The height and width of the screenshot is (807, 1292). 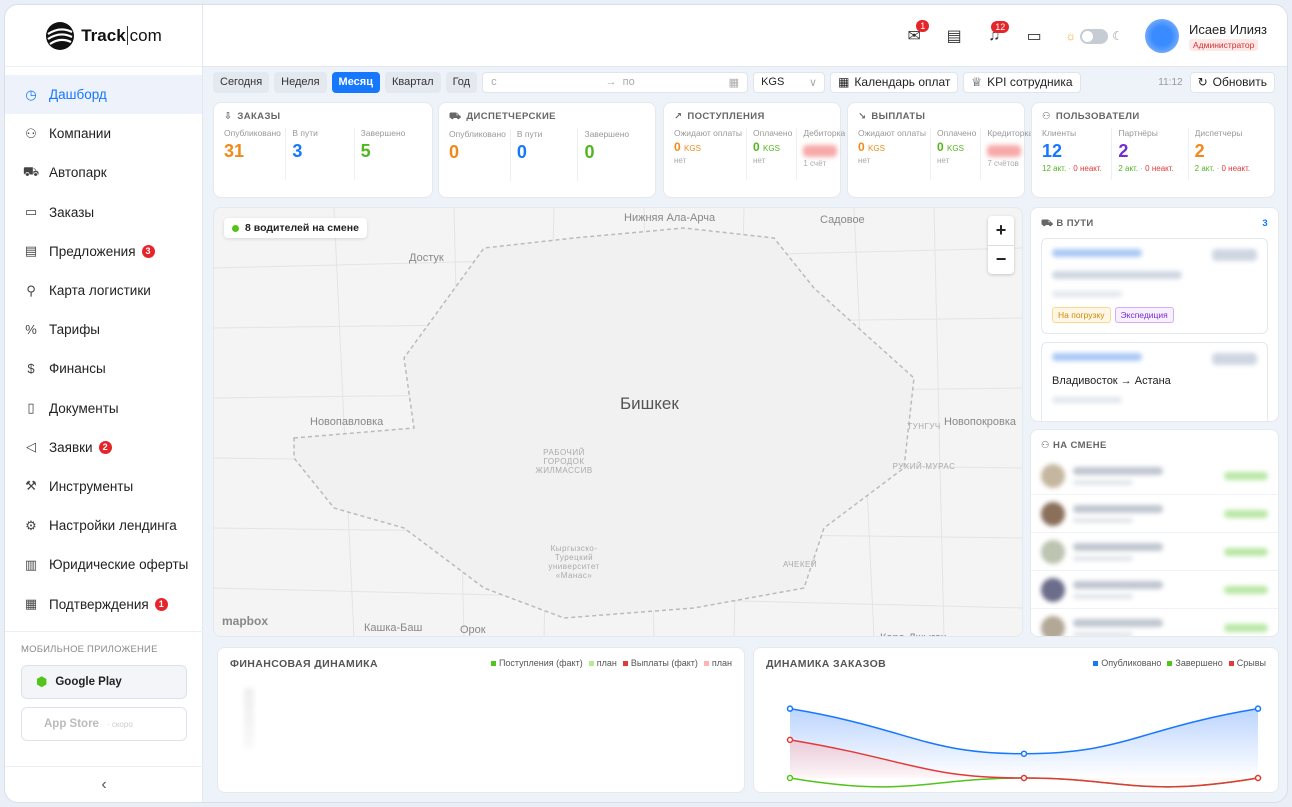 I want to click on map-label: РУХИЙ-МУРАС, so click(x=924, y=466).